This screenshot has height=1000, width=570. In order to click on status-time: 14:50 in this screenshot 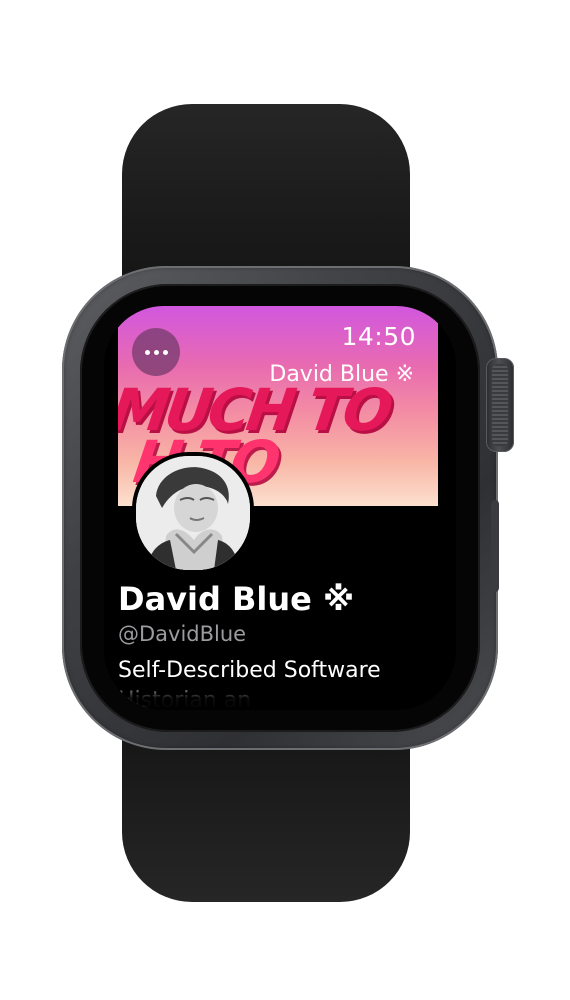, I will do `click(378, 336)`.